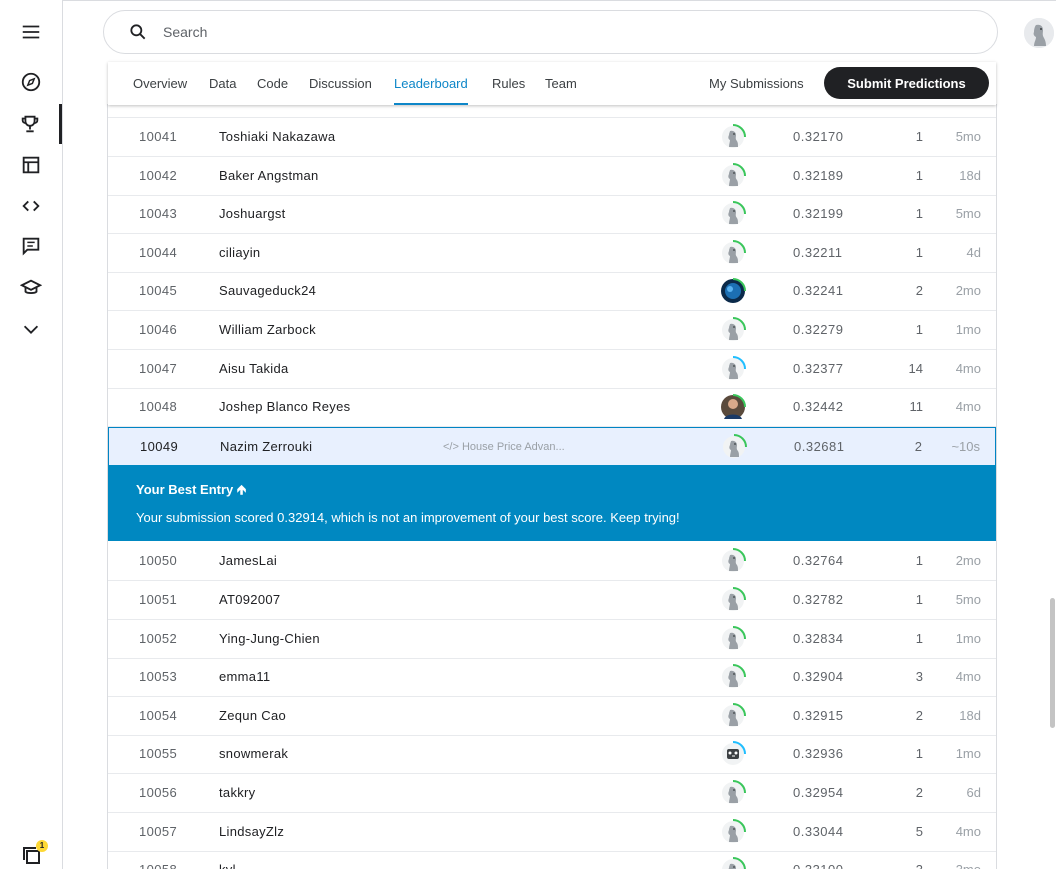 Image resolution: width=1056 pixels, height=873 pixels. I want to click on team-name: ciliayin, so click(239, 253).